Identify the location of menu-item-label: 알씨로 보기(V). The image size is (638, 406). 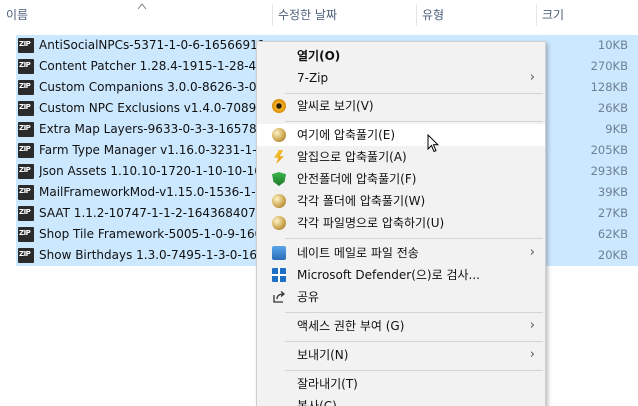
(335, 106).